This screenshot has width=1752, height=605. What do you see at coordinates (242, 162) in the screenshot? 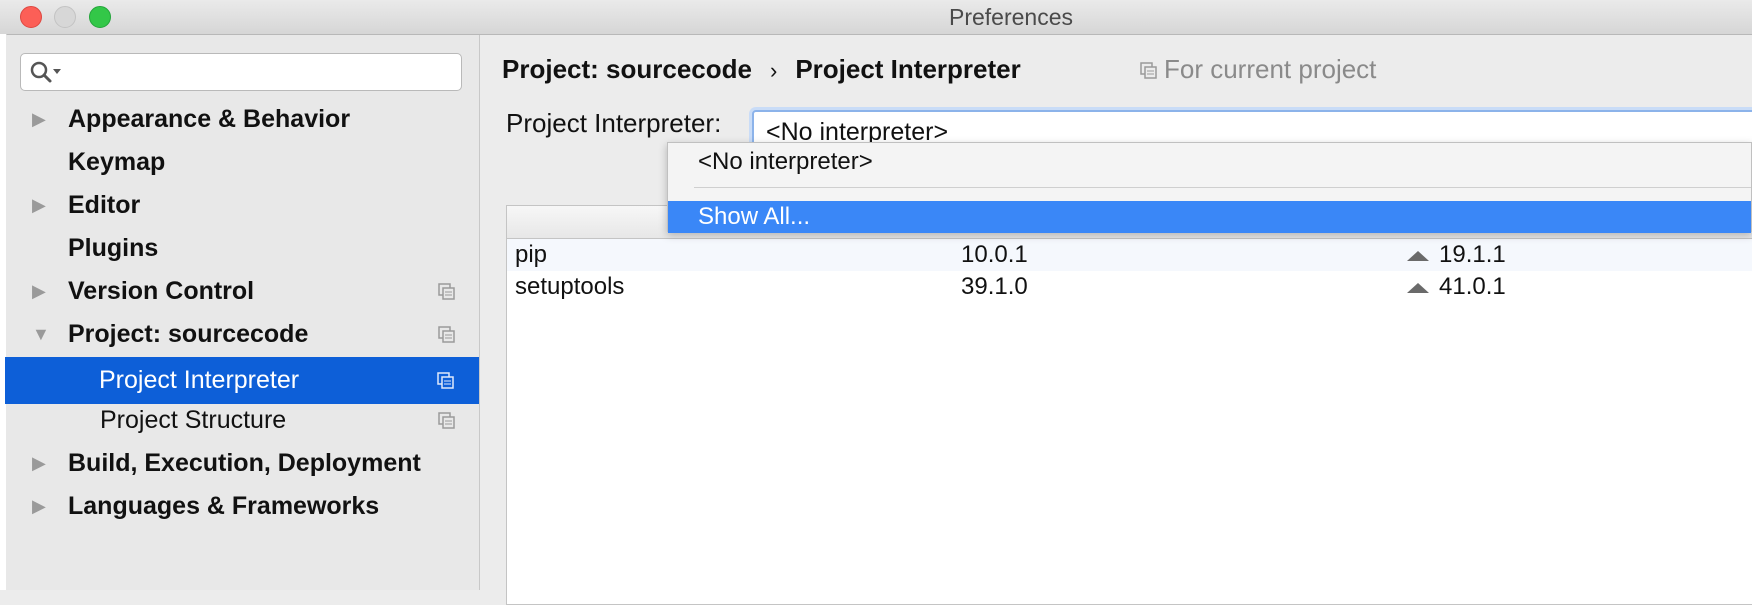
I see `sidebar-item-keymap: Keymap` at bounding box center [242, 162].